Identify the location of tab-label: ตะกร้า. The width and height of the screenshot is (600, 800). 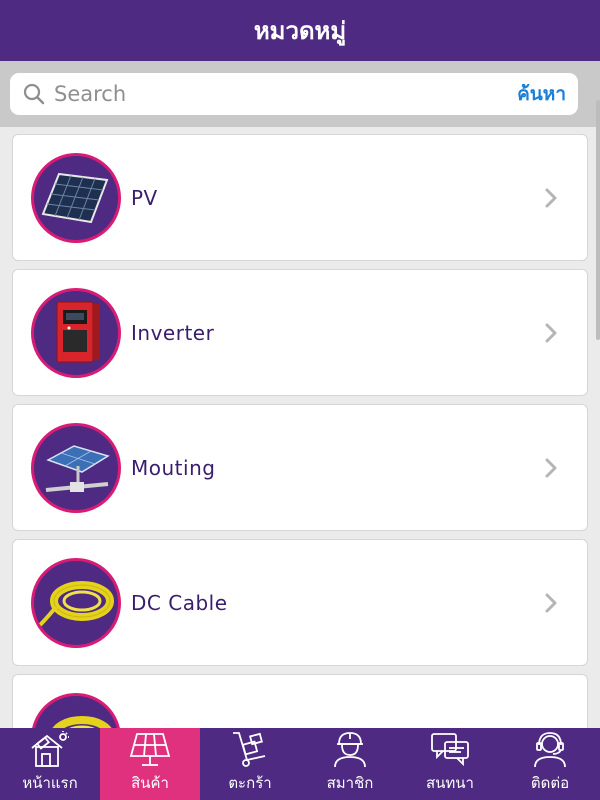
(250, 783).